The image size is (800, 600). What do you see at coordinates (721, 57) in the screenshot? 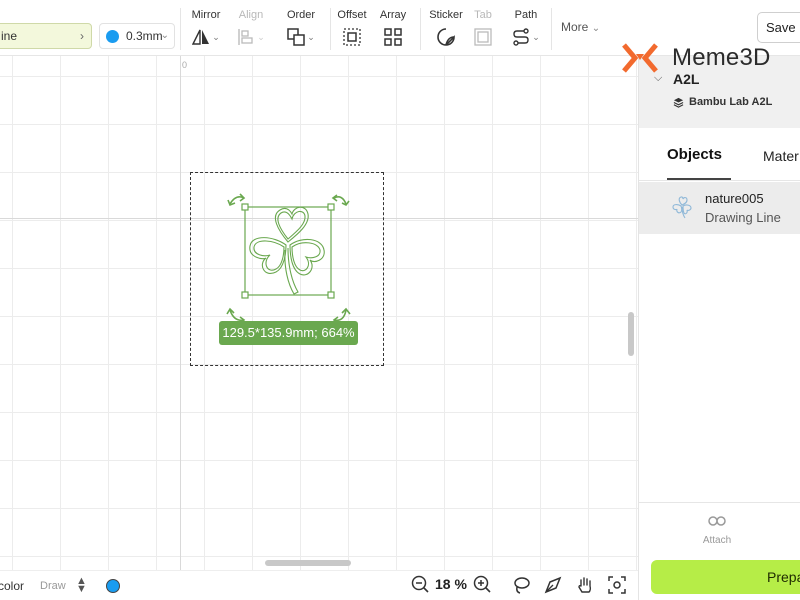
I see `brand-name: Meme3D` at bounding box center [721, 57].